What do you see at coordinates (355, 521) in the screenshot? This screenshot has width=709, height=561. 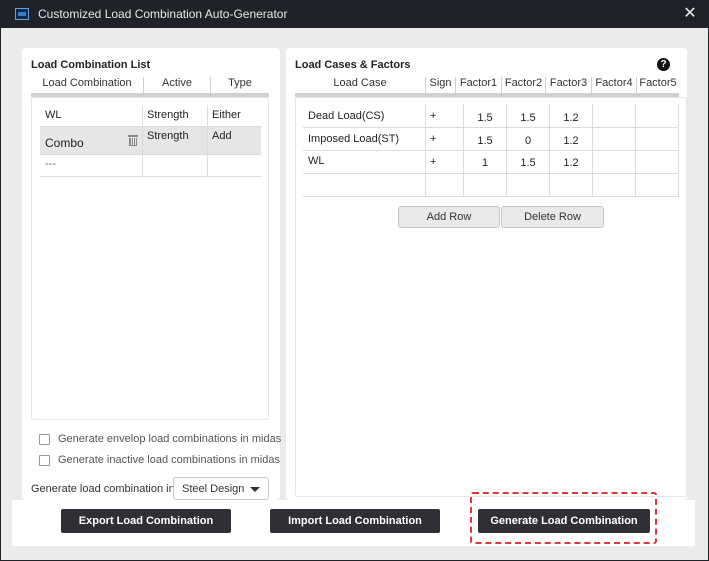 I see `import-load-combination-button: Import Load Combination` at bounding box center [355, 521].